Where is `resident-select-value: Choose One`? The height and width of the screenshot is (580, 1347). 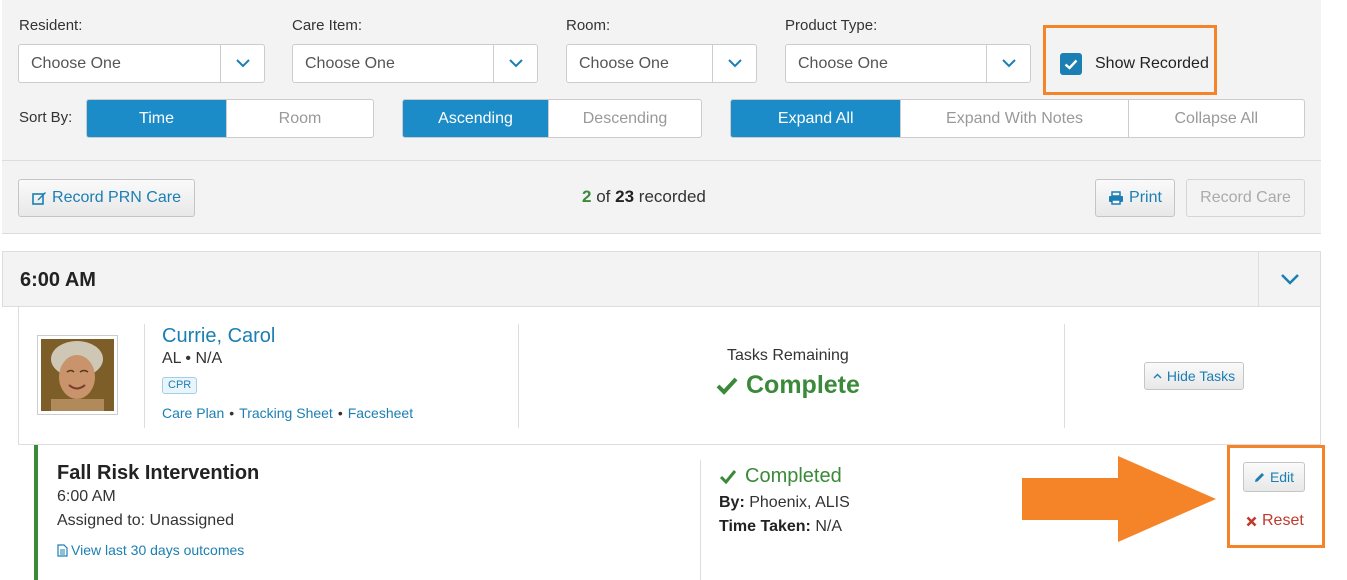
resident-select-value: Choose One is located at coordinates (76, 63).